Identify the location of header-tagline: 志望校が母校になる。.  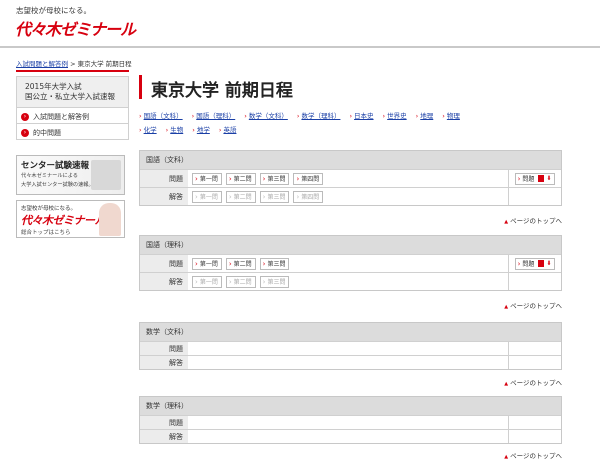
(53, 10).